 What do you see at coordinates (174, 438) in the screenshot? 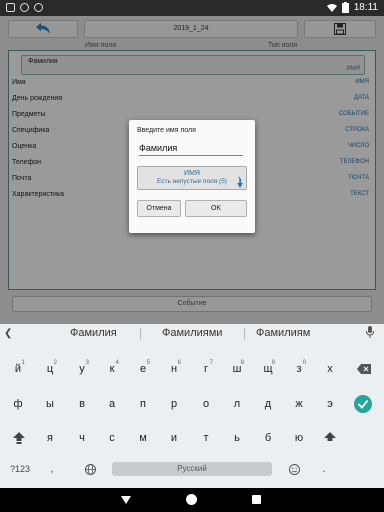
I see `key-и: и` at bounding box center [174, 438].